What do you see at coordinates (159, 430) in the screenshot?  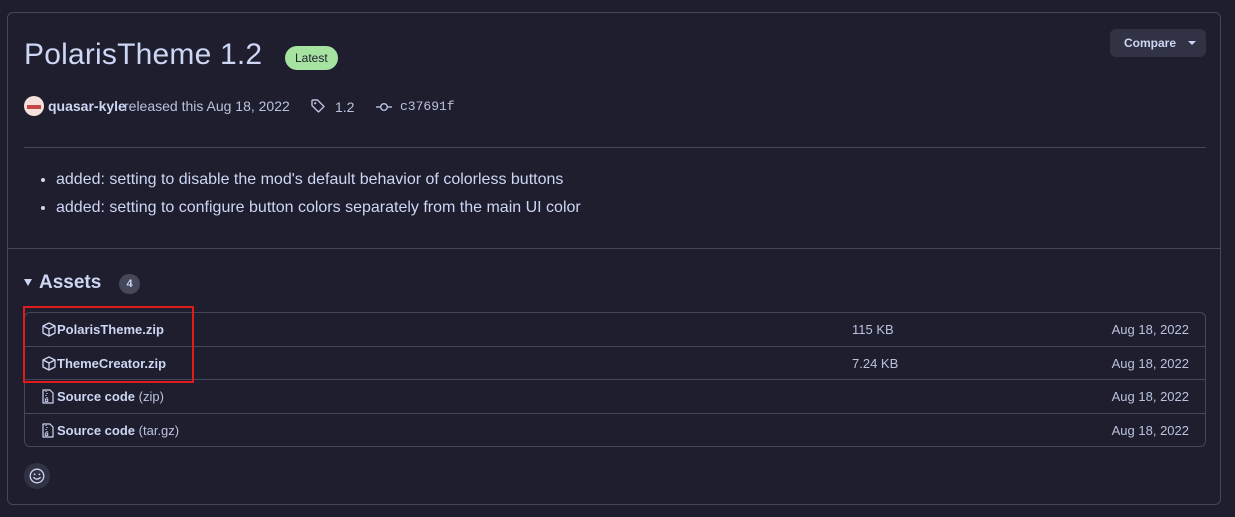 I see `asset-suffix: (tar.gz)` at bounding box center [159, 430].